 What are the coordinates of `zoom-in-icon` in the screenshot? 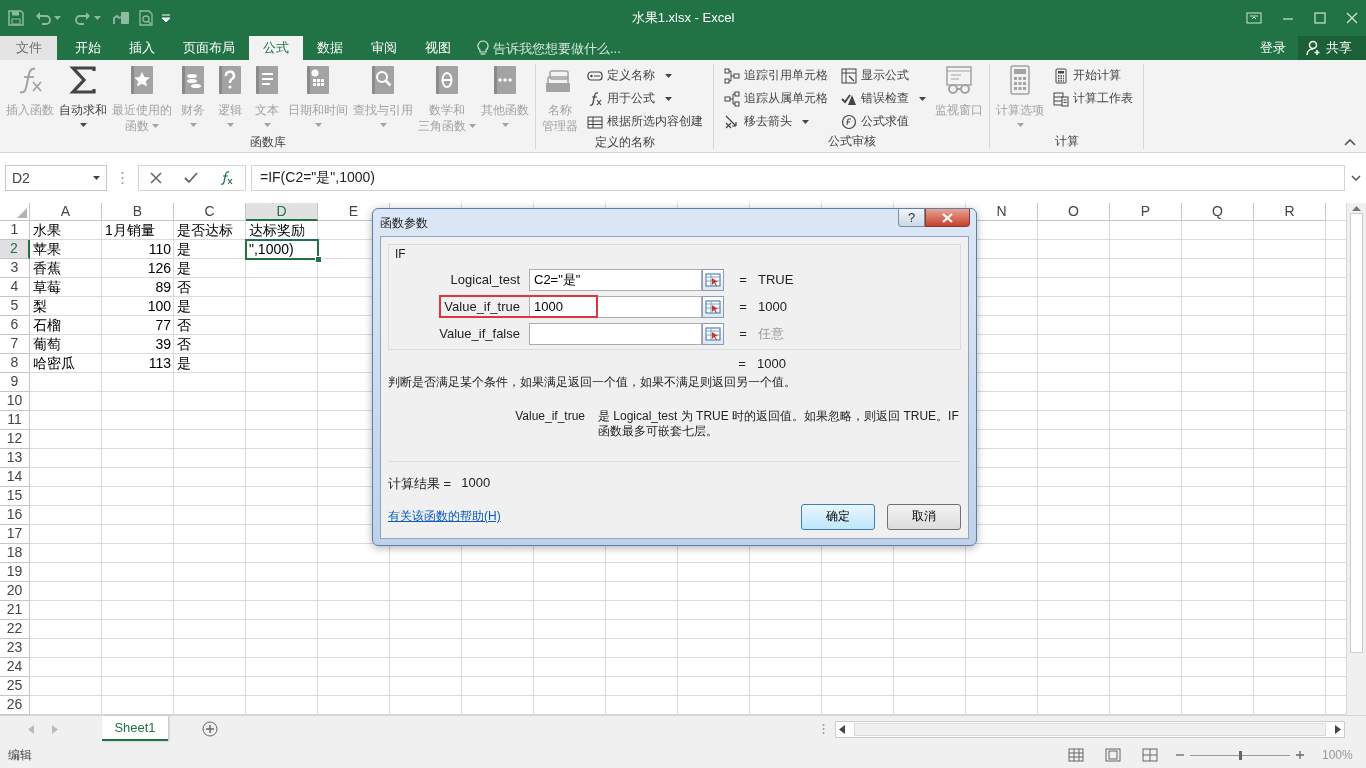 It's located at (1300, 755).